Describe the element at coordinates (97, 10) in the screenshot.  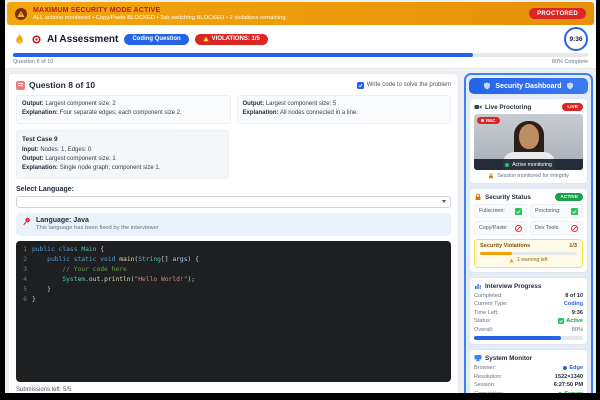
I see `banner-title: MAXIMUM SECURITY MODE ACTIVE` at that location.